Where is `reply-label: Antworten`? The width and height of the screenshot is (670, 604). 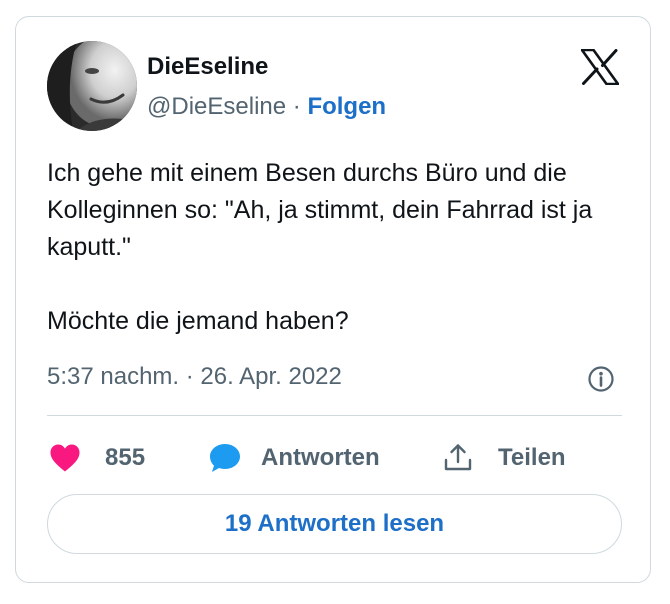
reply-label: Antworten is located at coordinates (320, 457).